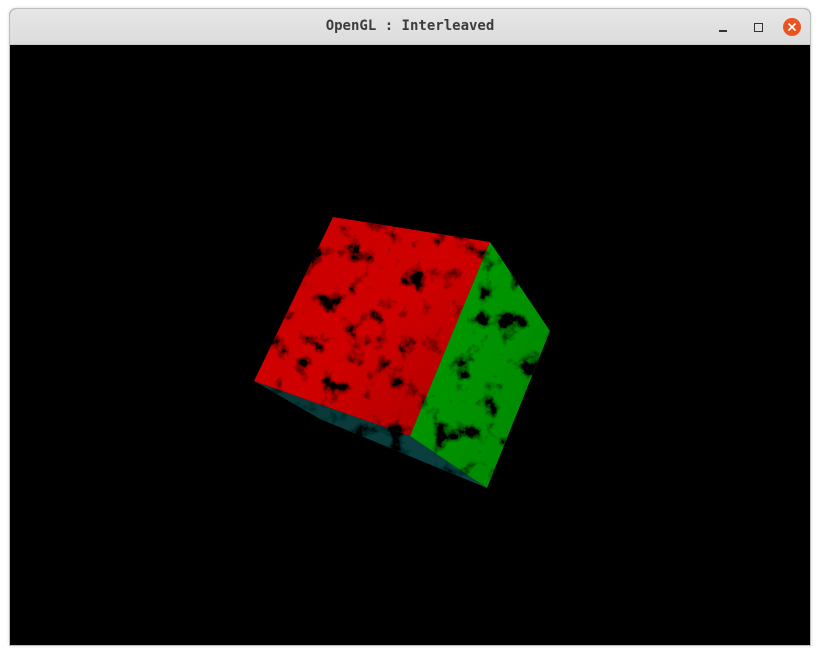 This screenshot has height=655, width=820. I want to click on window-title: OpenGL : Interleaved, so click(410, 26).